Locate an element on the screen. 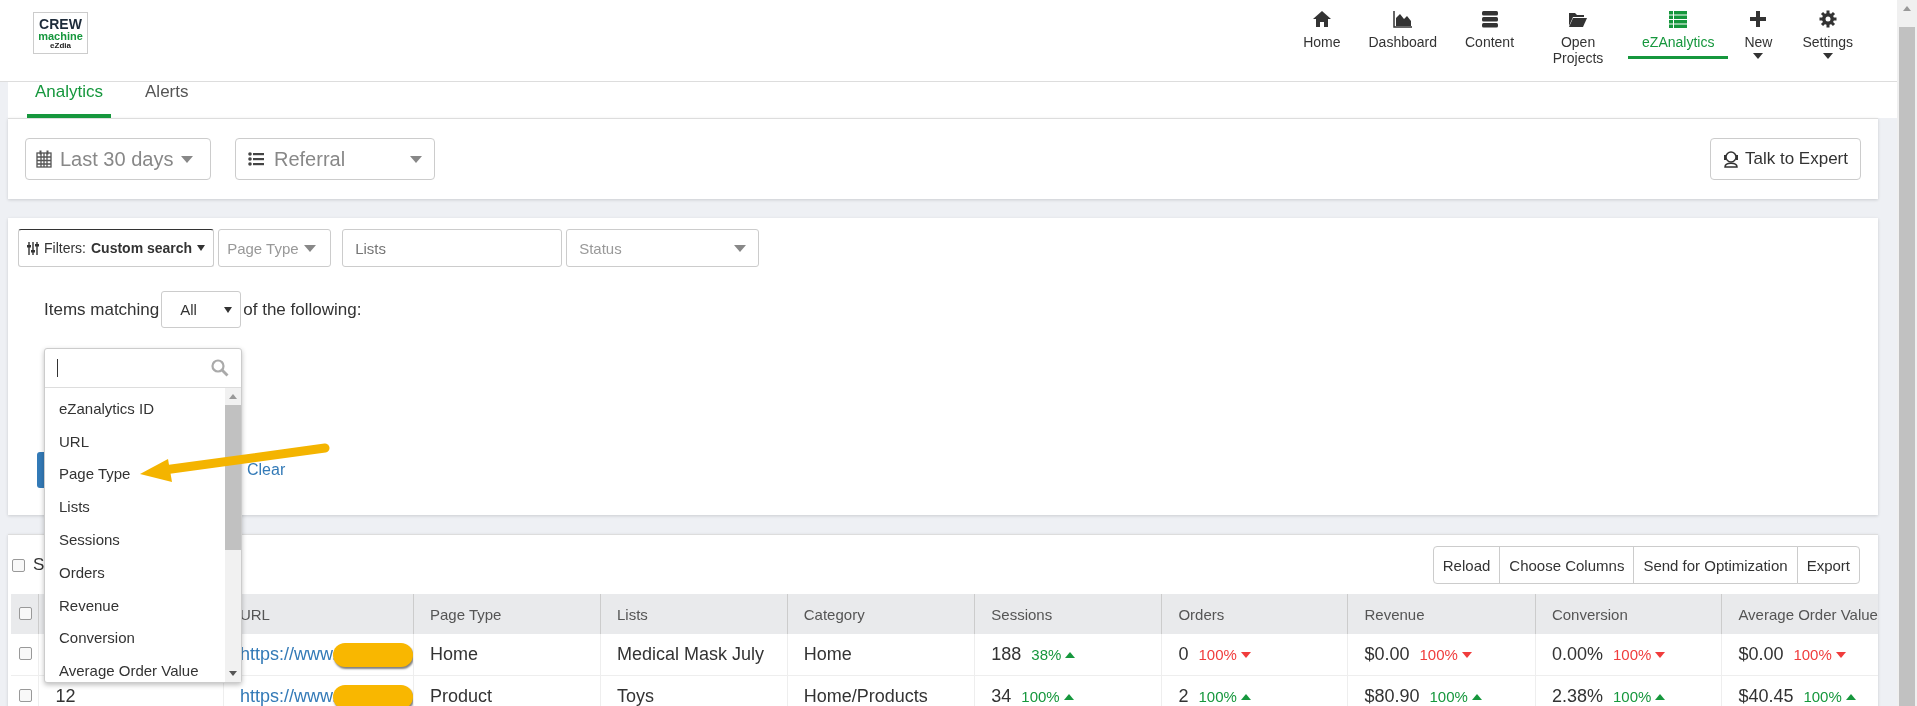 The height and width of the screenshot is (706, 1917). table-cell: Toys is located at coordinates (635, 696).